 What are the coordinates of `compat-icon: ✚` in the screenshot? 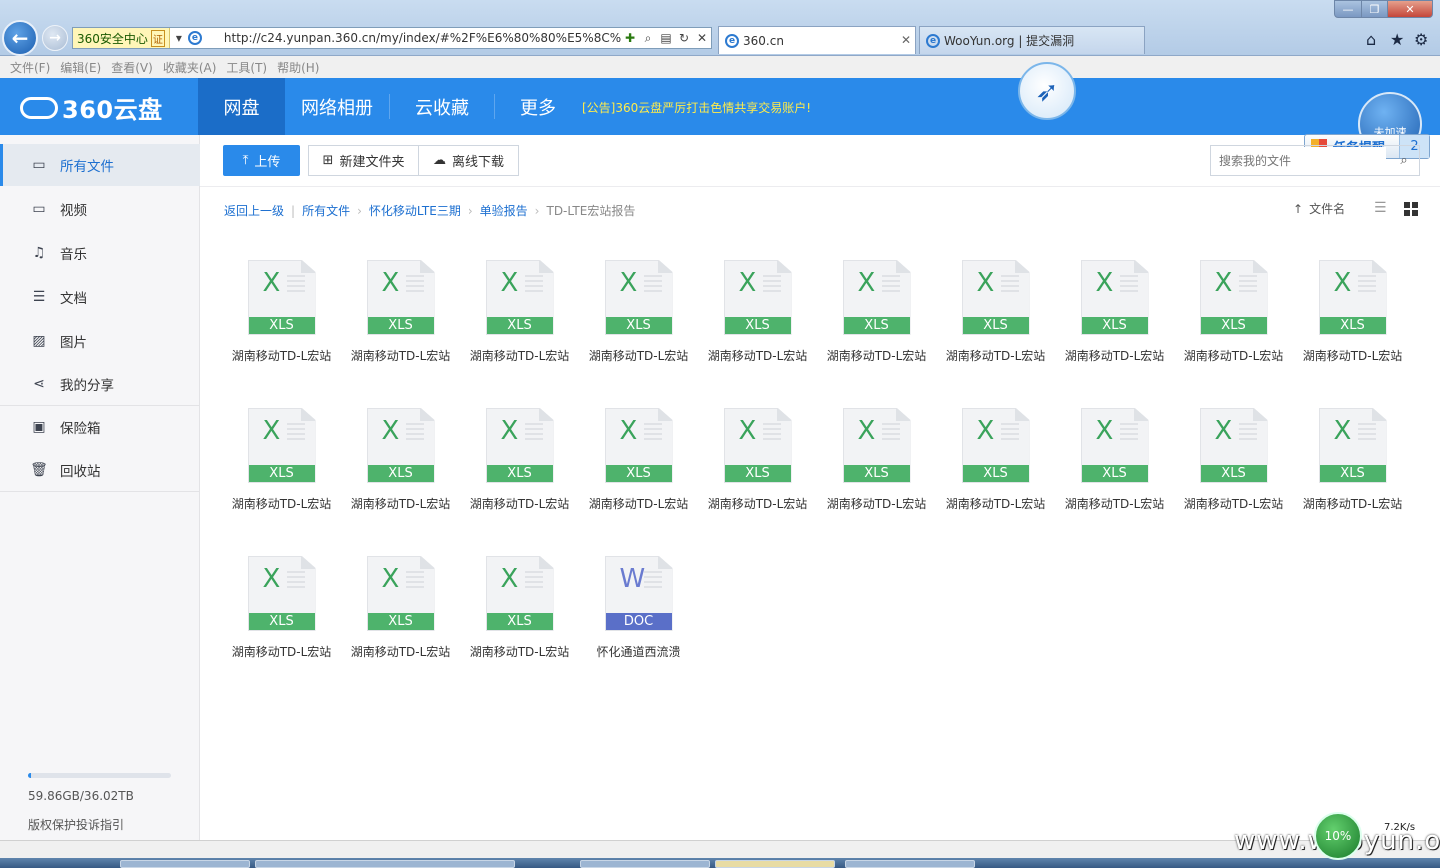 It's located at (630, 38).